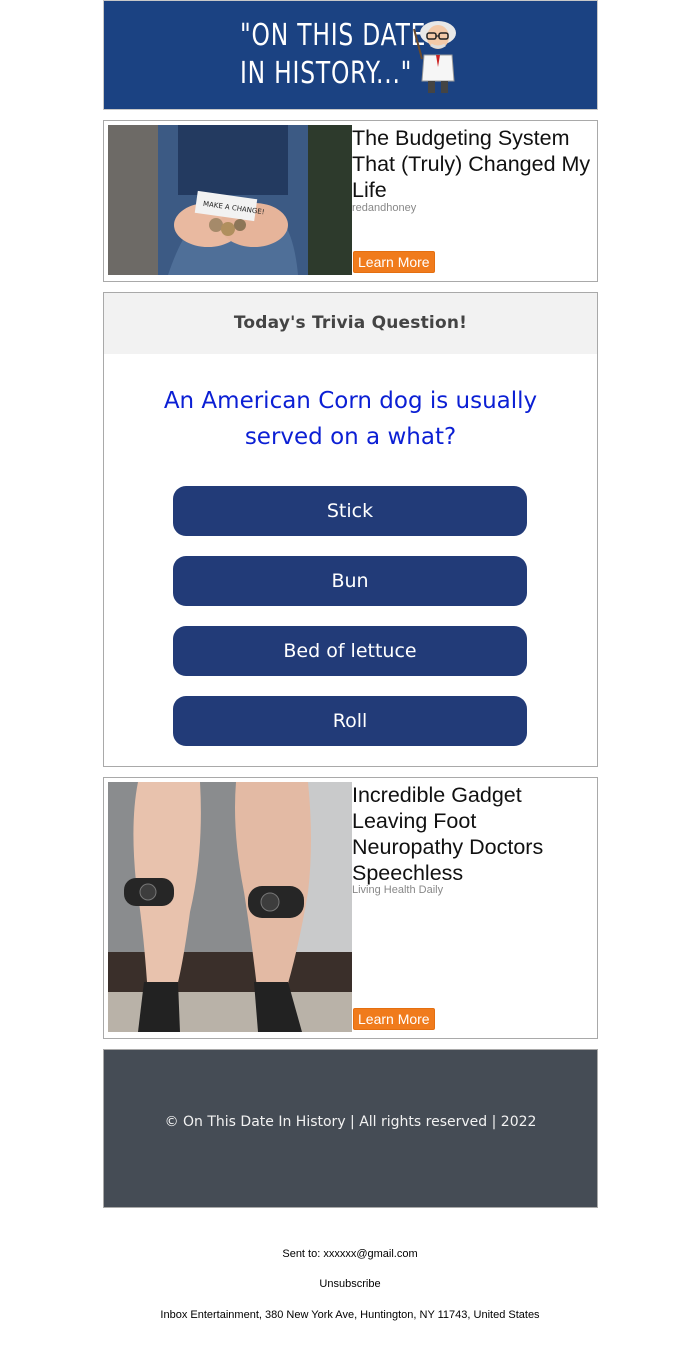 The width and height of the screenshot is (700, 1362). What do you see at coordinates (384, 208) in the screenshot?
I see `ad-source: redandhoney` at bounding box center [384, 208].